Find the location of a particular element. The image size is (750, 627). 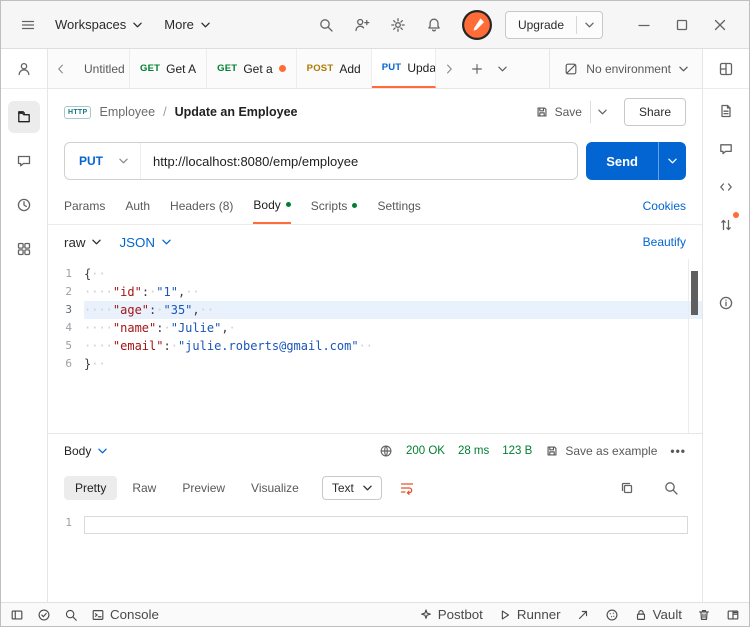

status-badge: 200 OK is located at coordinates (425, 451).